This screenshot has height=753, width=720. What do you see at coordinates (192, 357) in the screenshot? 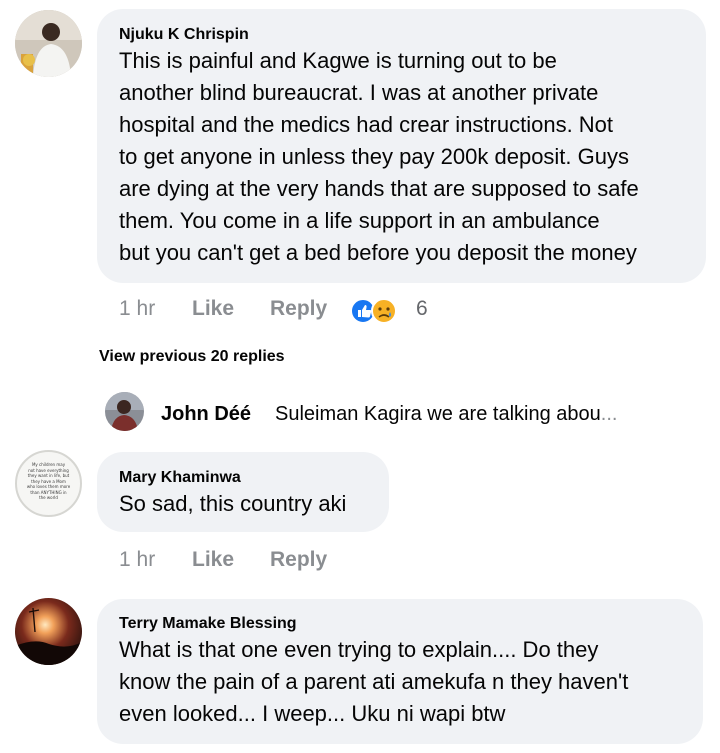
I see `view-previous-replies-link: View previous 20 replies` at bounding box center [192, 357].